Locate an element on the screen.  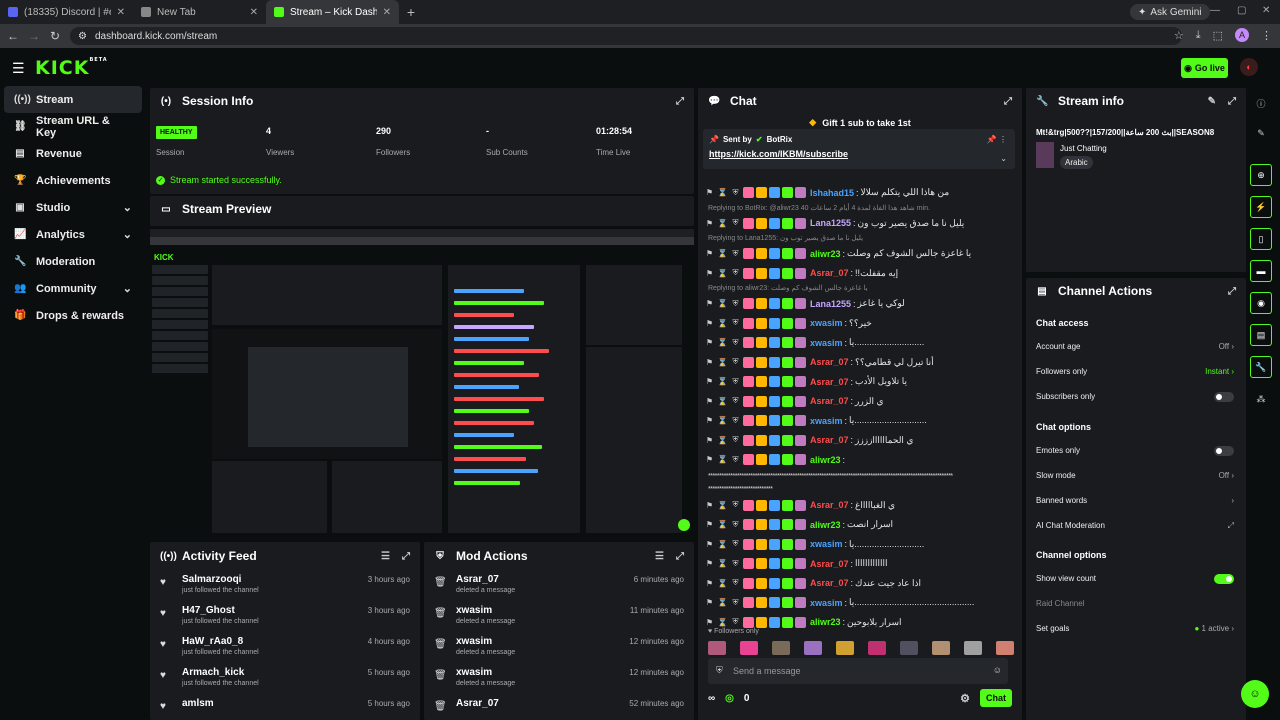
chat-message: ⚑ ⌛ ⛨ aliwr23: اسرار انصت is located at coordinates (798, 524).